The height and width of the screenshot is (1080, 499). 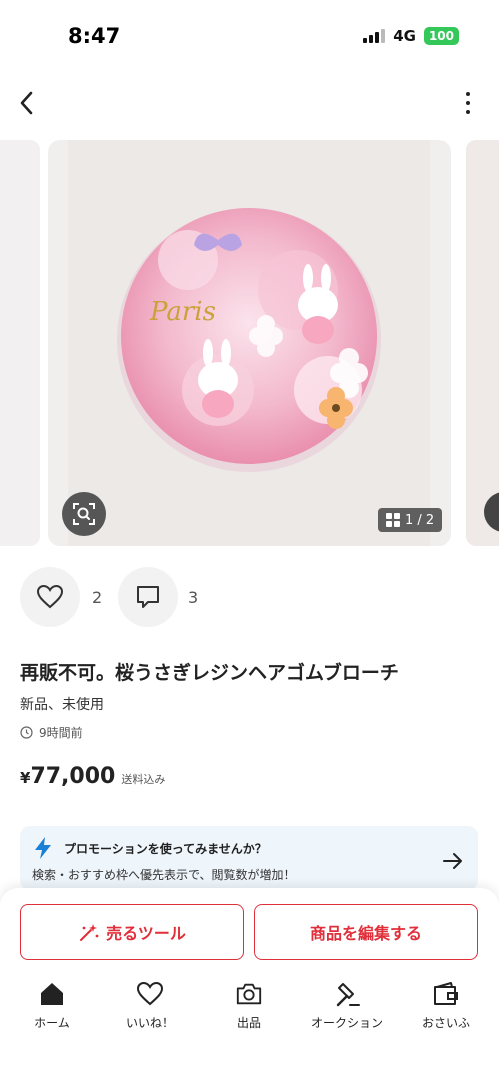 I want to click on item-price: 77,000, so click(x=73, y=776).